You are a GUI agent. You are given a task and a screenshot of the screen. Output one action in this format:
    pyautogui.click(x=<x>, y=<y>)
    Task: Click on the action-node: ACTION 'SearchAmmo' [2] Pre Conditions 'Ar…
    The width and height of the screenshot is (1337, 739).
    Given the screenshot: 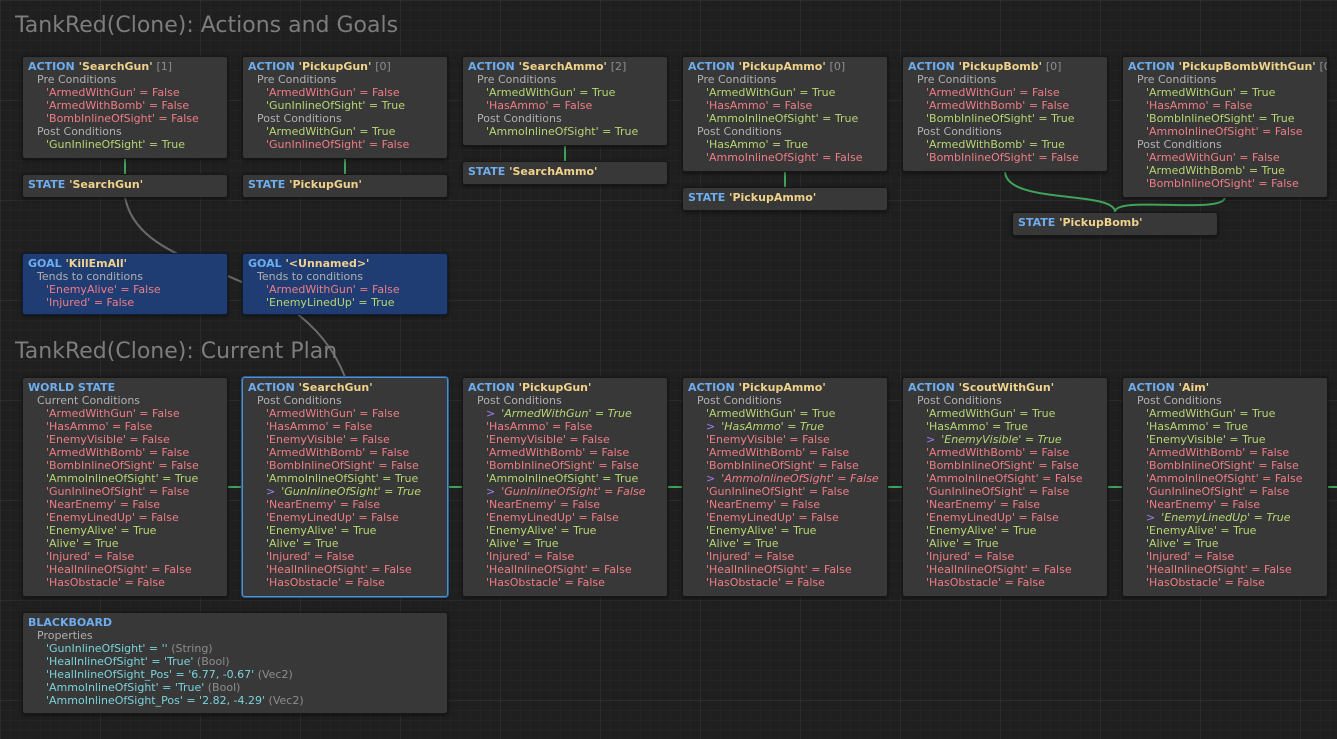 What is the action you would take?
    pyautogui.click(x=565, y=101)
    